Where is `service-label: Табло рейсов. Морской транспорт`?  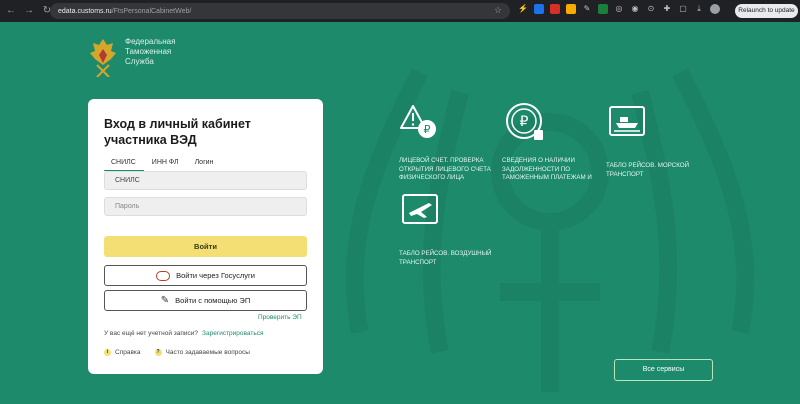 service-label: Табло рейсов. Морской транспорт is located at coordinates (648, 170).